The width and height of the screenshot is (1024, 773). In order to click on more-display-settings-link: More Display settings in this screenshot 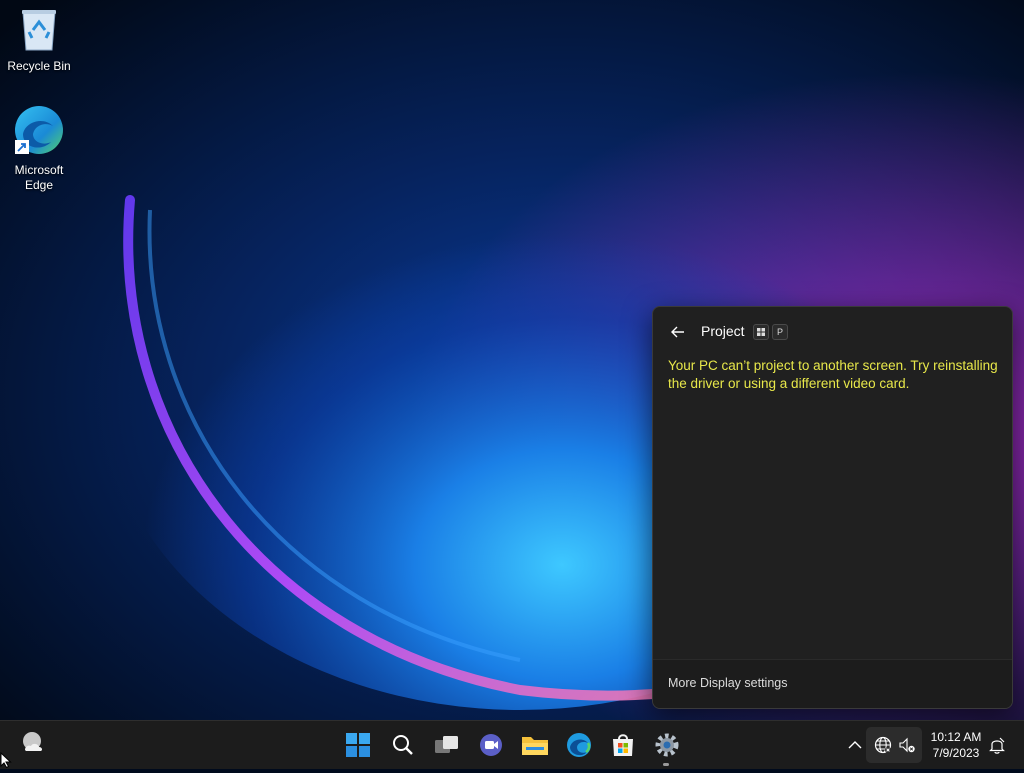, I will do `click(728, 683)`.